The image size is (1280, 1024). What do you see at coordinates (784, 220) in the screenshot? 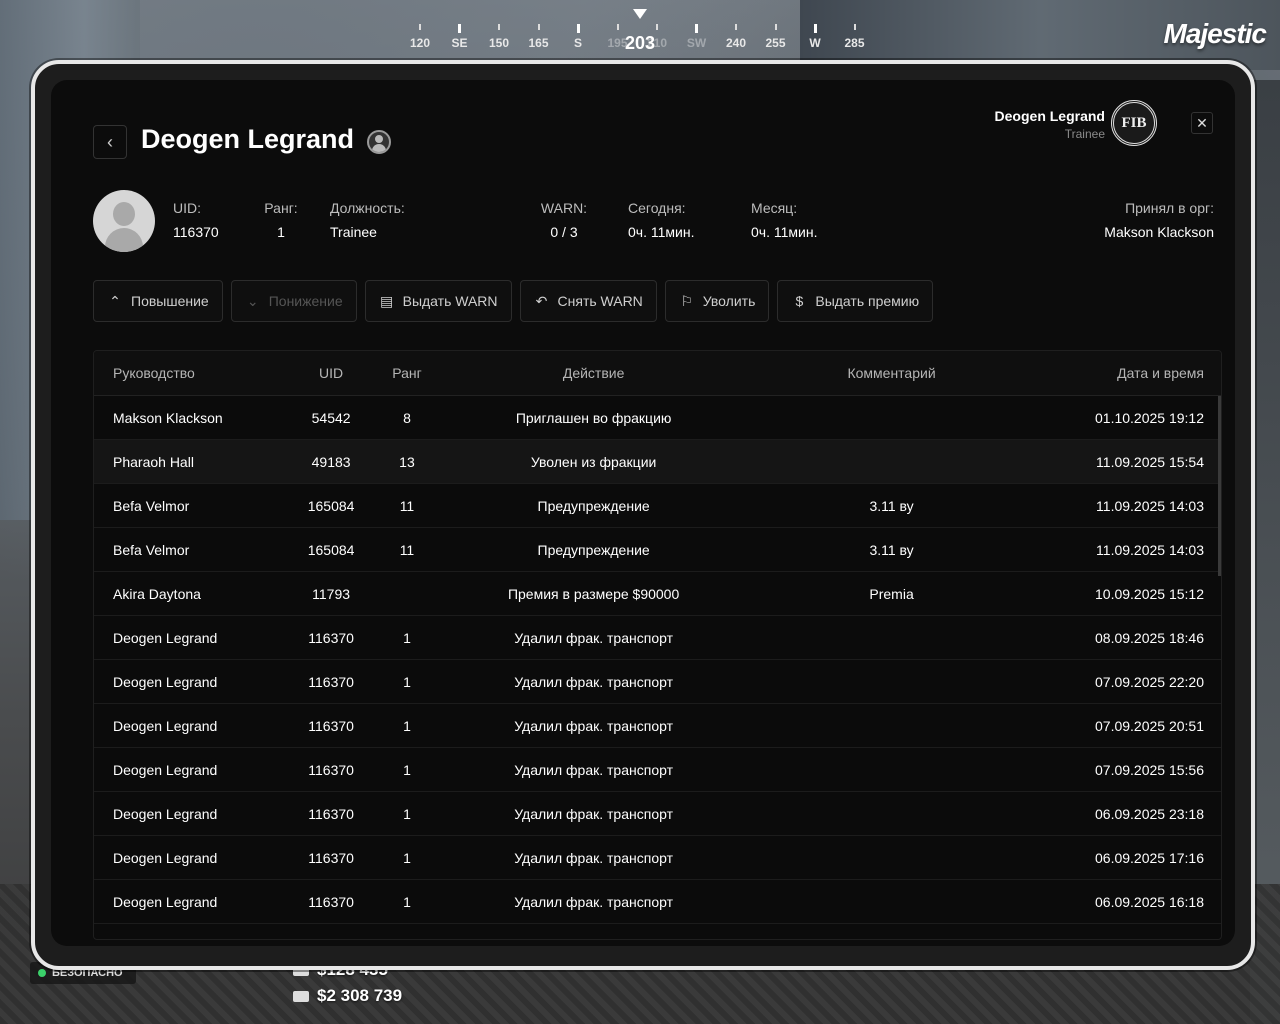
I see `stat-month: Месяц: 0ч. 11мин.` at bounding box center [784, 220].